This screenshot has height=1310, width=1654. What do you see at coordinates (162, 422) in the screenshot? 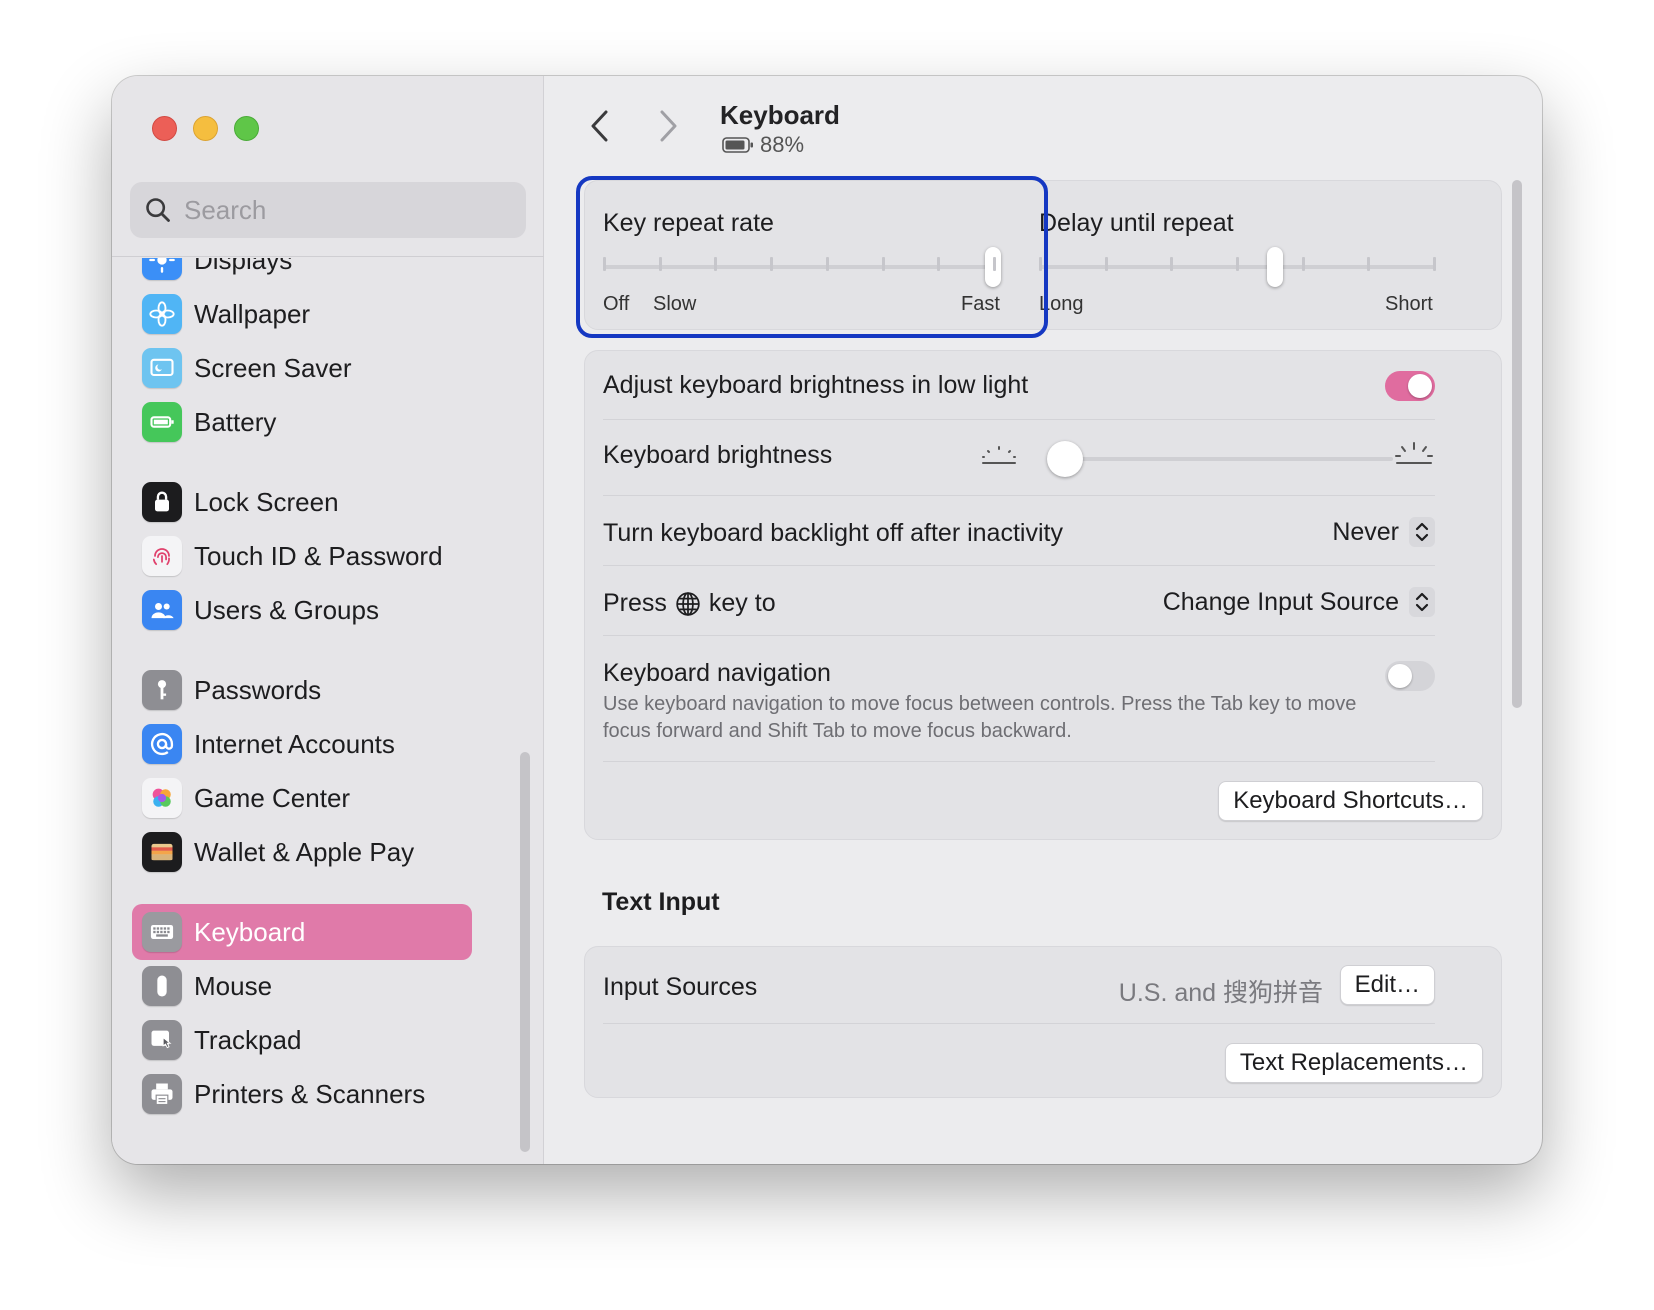
I see `battery-icon` at bounding box center [162, 422].